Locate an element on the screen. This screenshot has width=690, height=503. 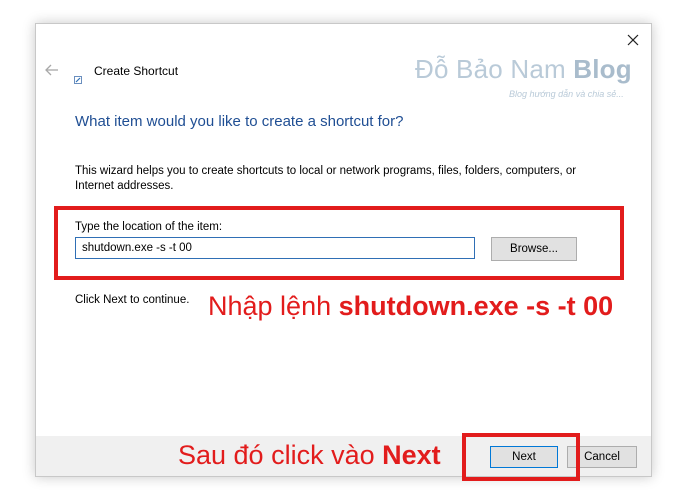
window-title: Create Shortcut is located at coordinates (136, 71).